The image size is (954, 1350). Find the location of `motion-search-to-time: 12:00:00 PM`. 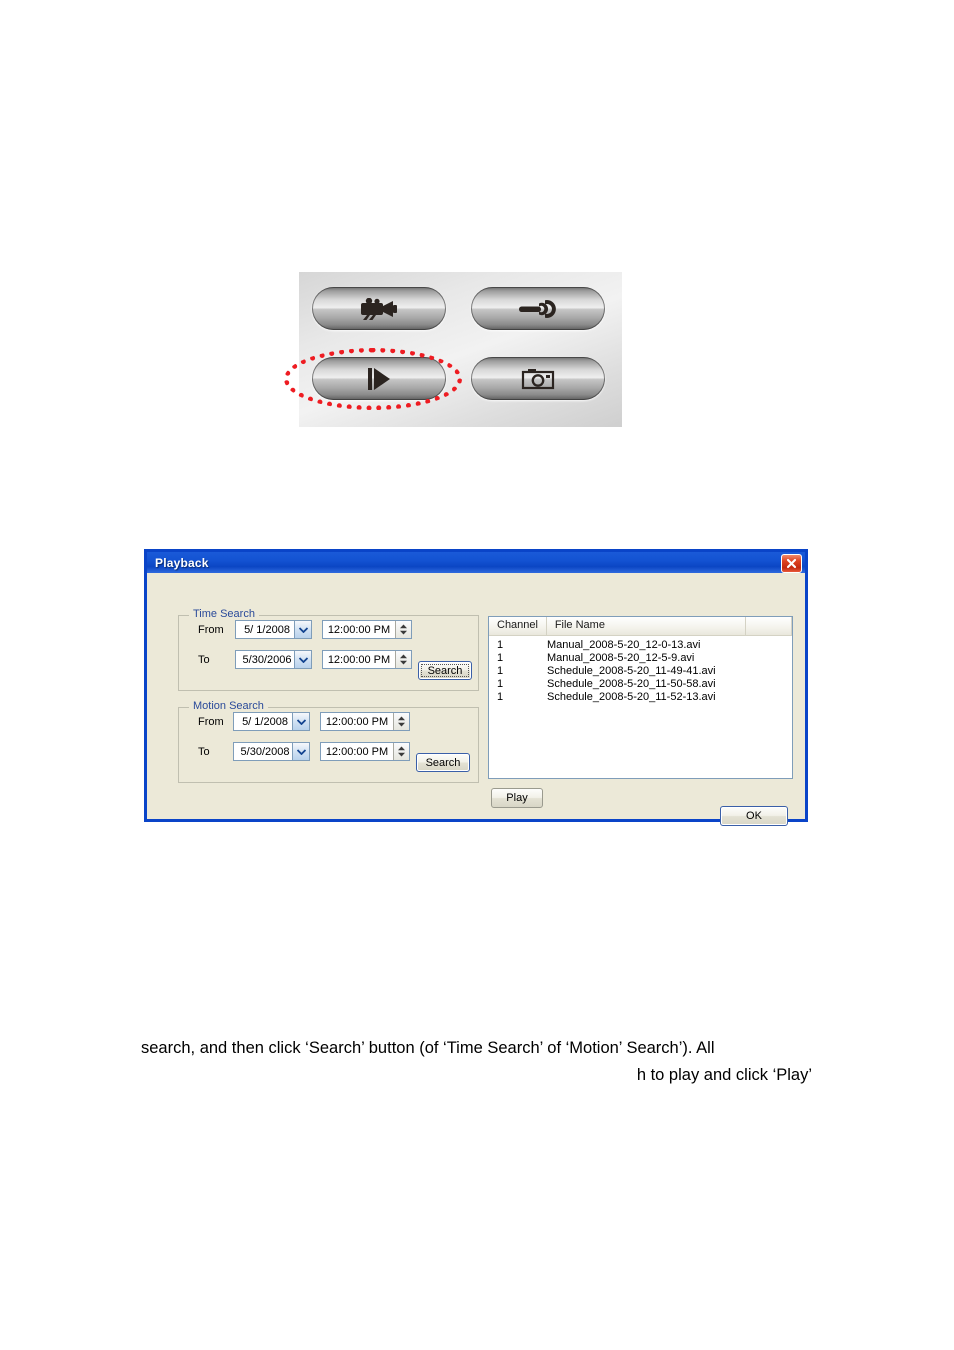

motion-search-to-time: 12:00:00 PM is located at coordinates (365, 751).